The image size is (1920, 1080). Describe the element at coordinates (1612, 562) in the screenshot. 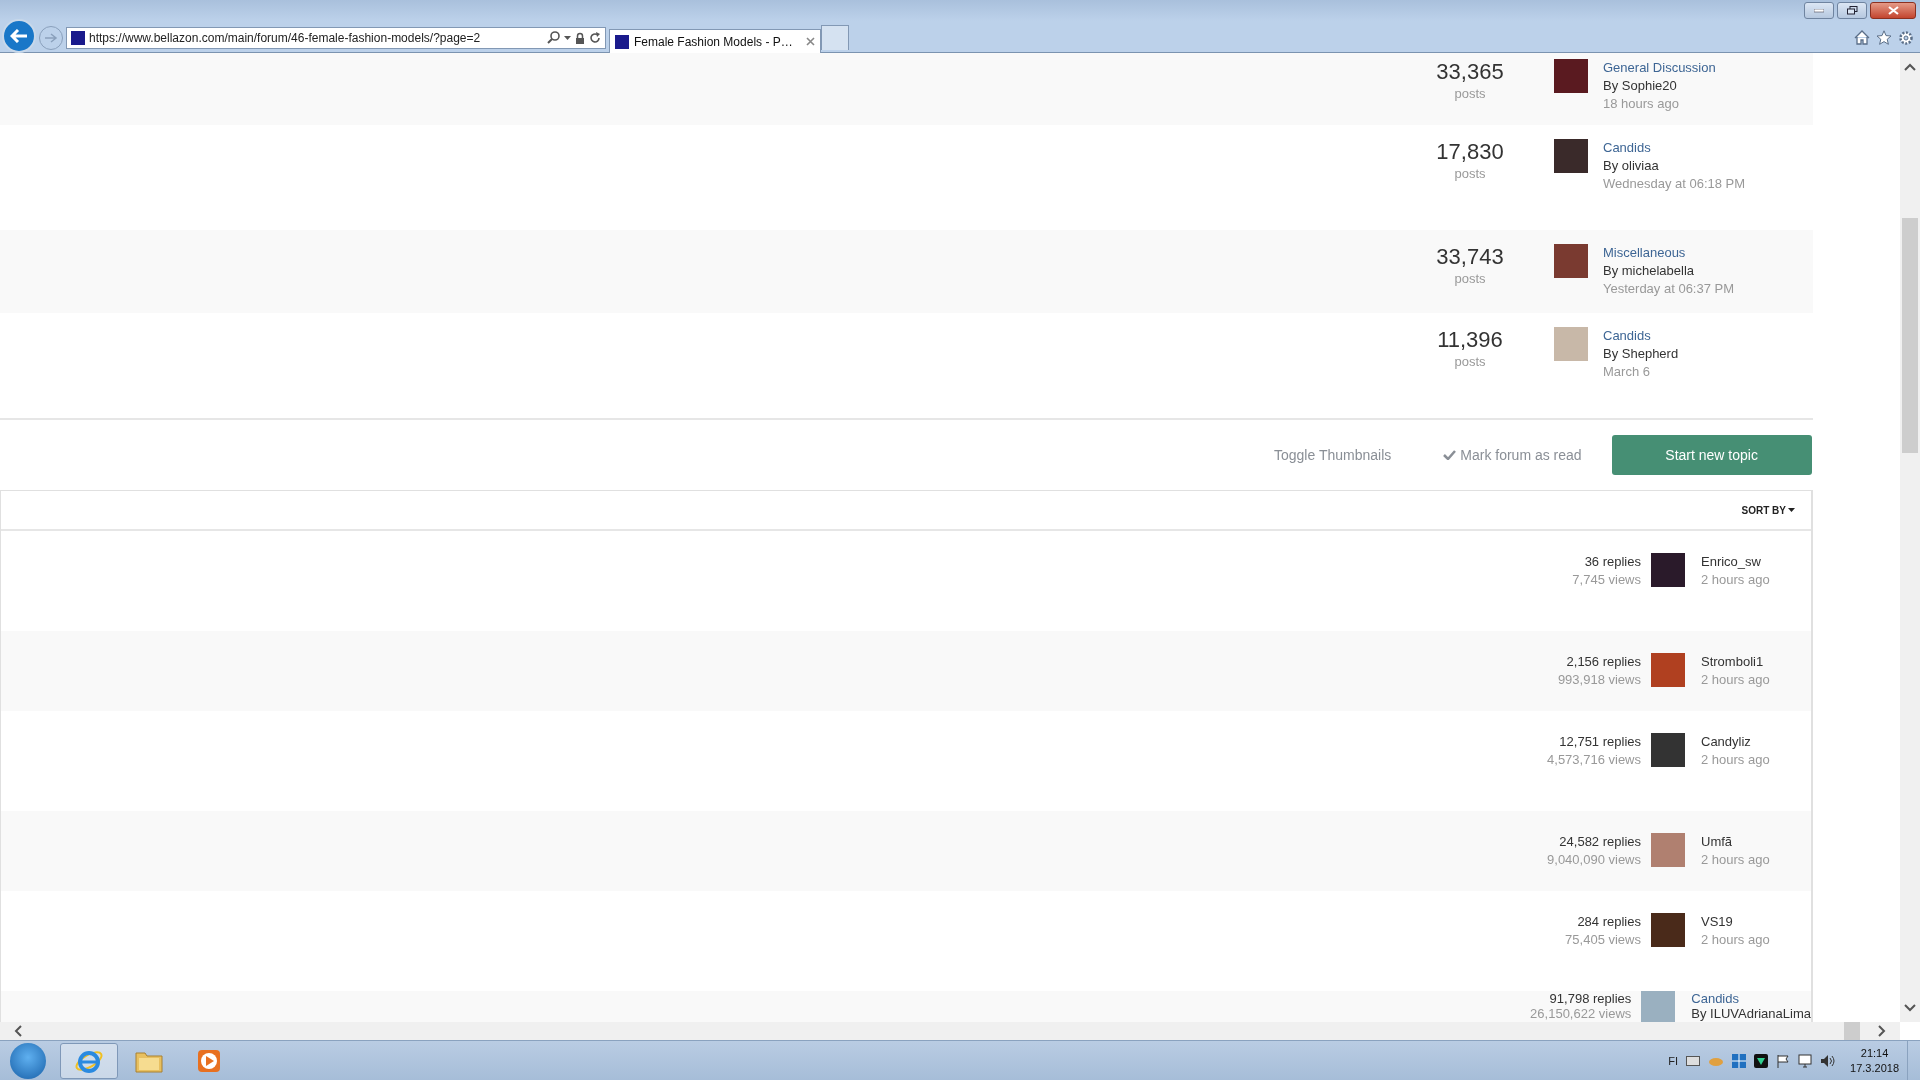

I see `reply-count: 36 replies` at that location.